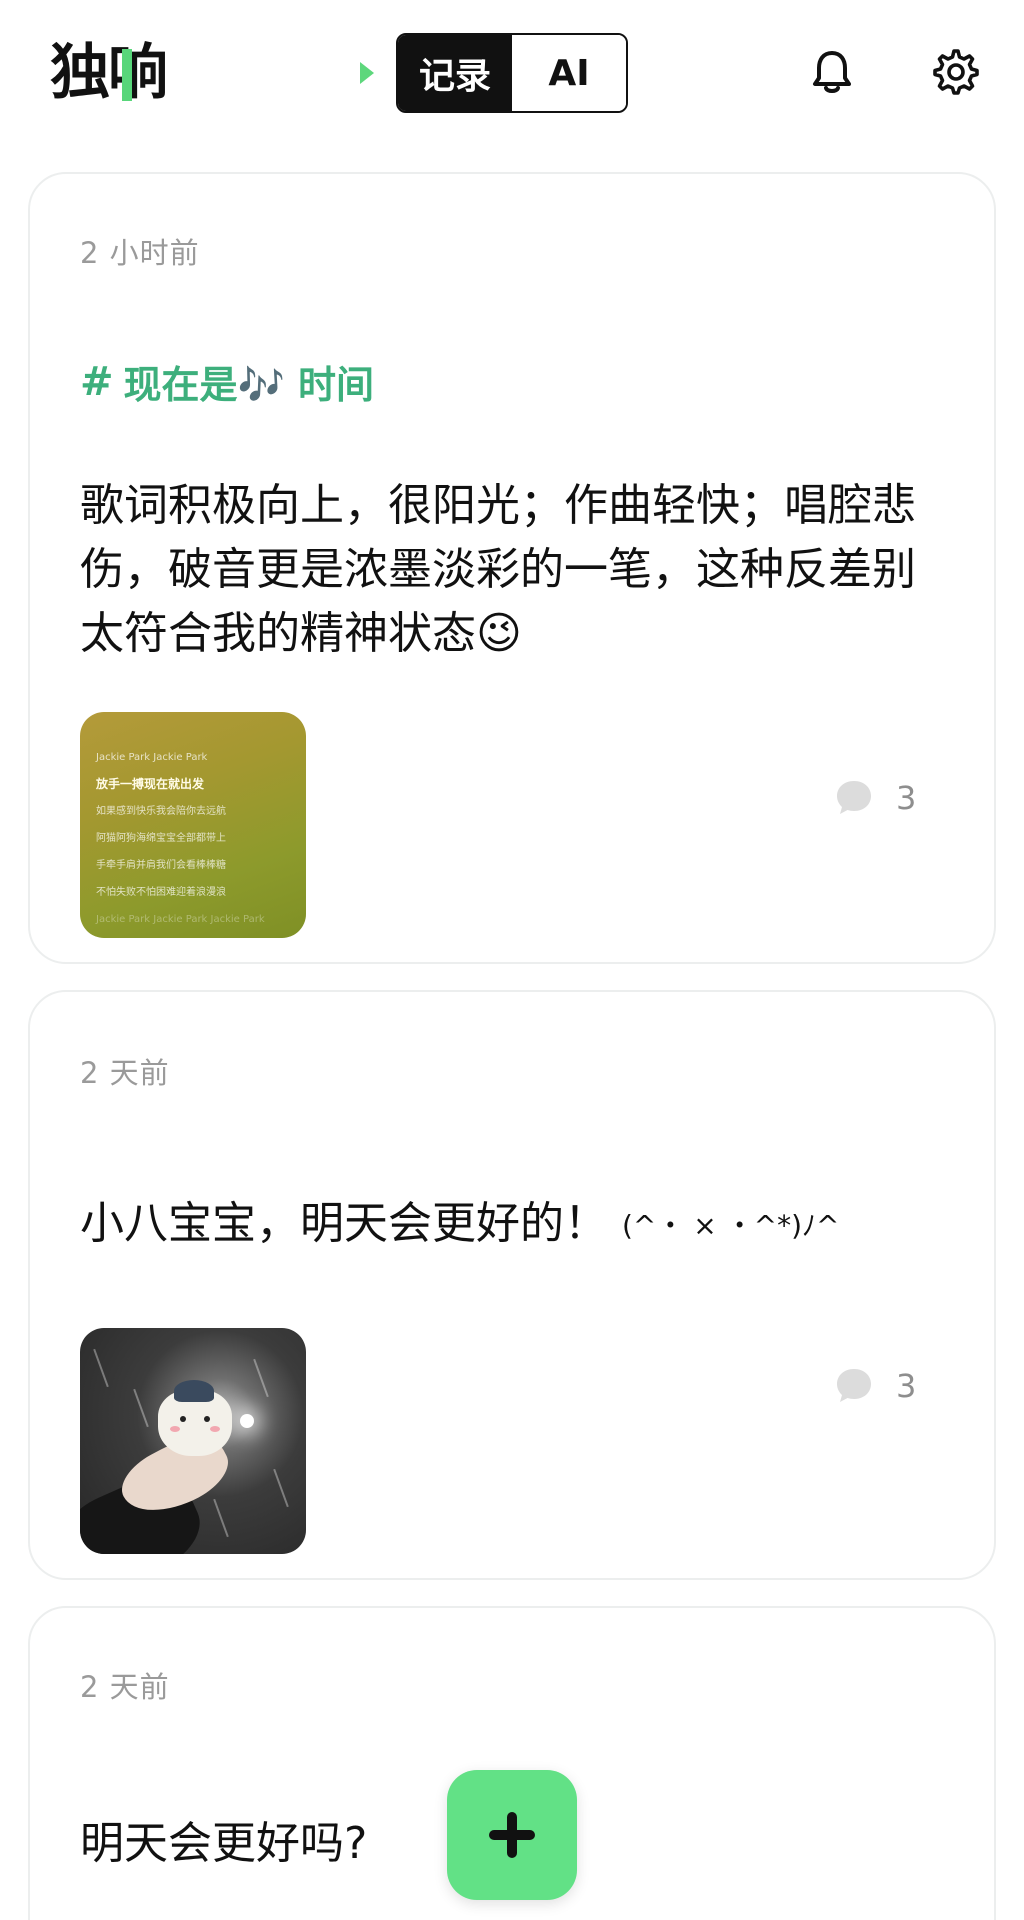 This screenshot has height=1920, width=1024. Describe the element at coordinates (455, 73) in the screenshot. I see `tab-record: 记录` at that location.